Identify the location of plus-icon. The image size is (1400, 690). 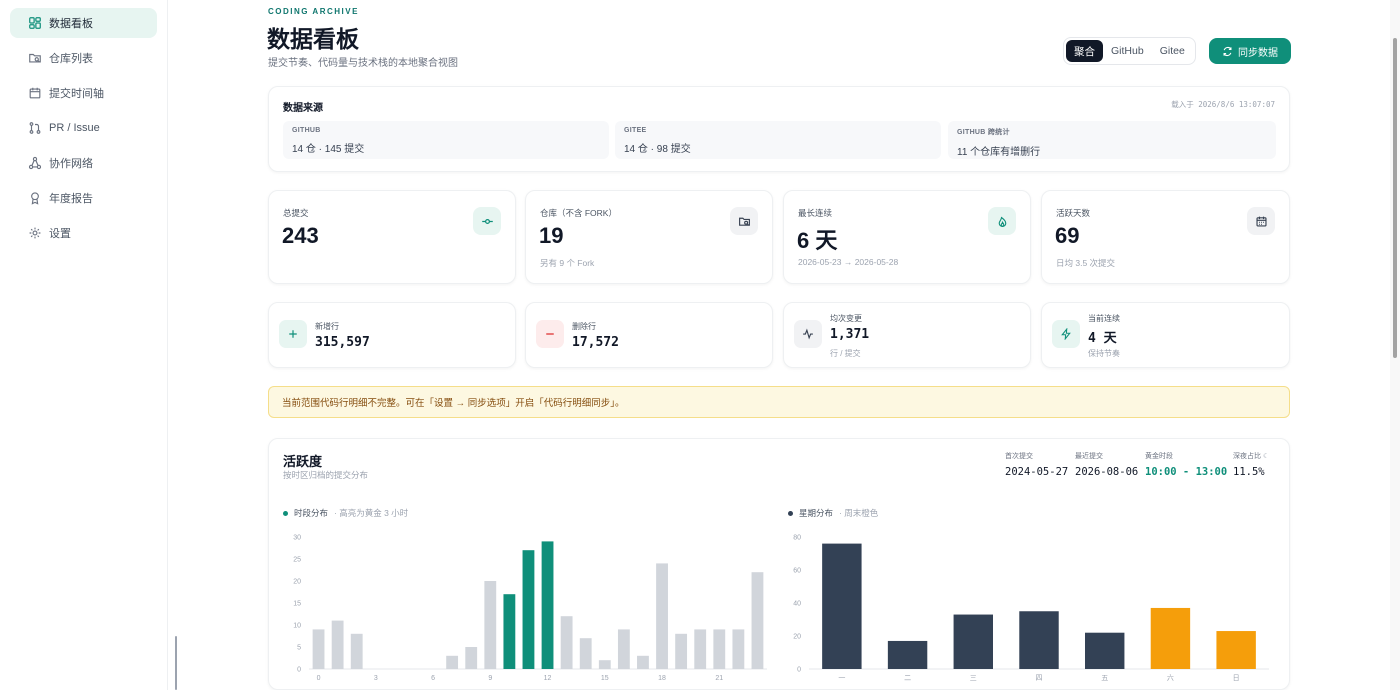
(293, 334).